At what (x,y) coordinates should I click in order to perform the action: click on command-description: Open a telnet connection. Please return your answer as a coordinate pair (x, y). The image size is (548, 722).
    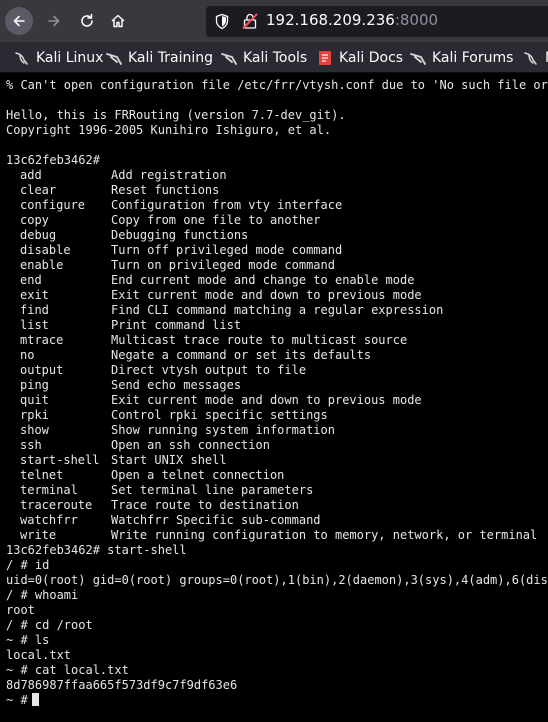
    Looking at the image, I should click on (198, 475).